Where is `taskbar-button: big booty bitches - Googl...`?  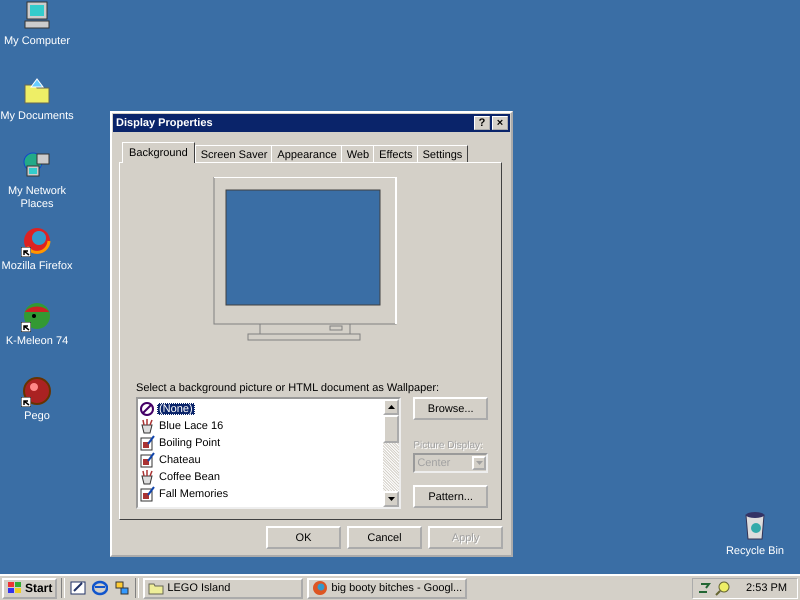 taskbar-button: big booty bitches - Googl... is located at coordinates (387, 588).